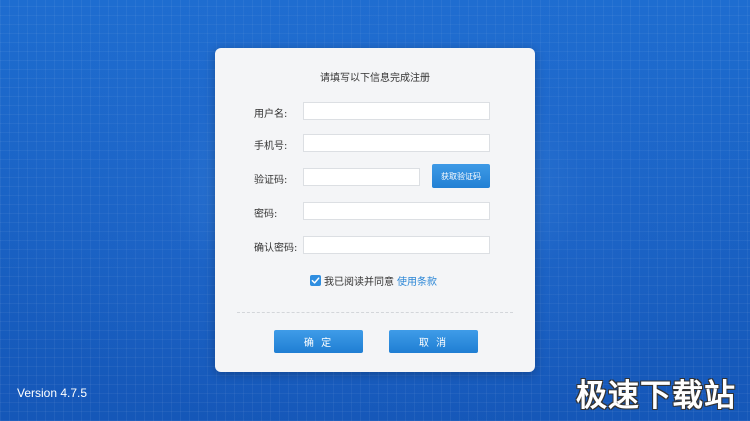 The width and height of the screenshot is (750, 421). Describe the element at coordinates (359, 282) in the screenshot. I see `agree-text: 我已阅读并同意` at that location.